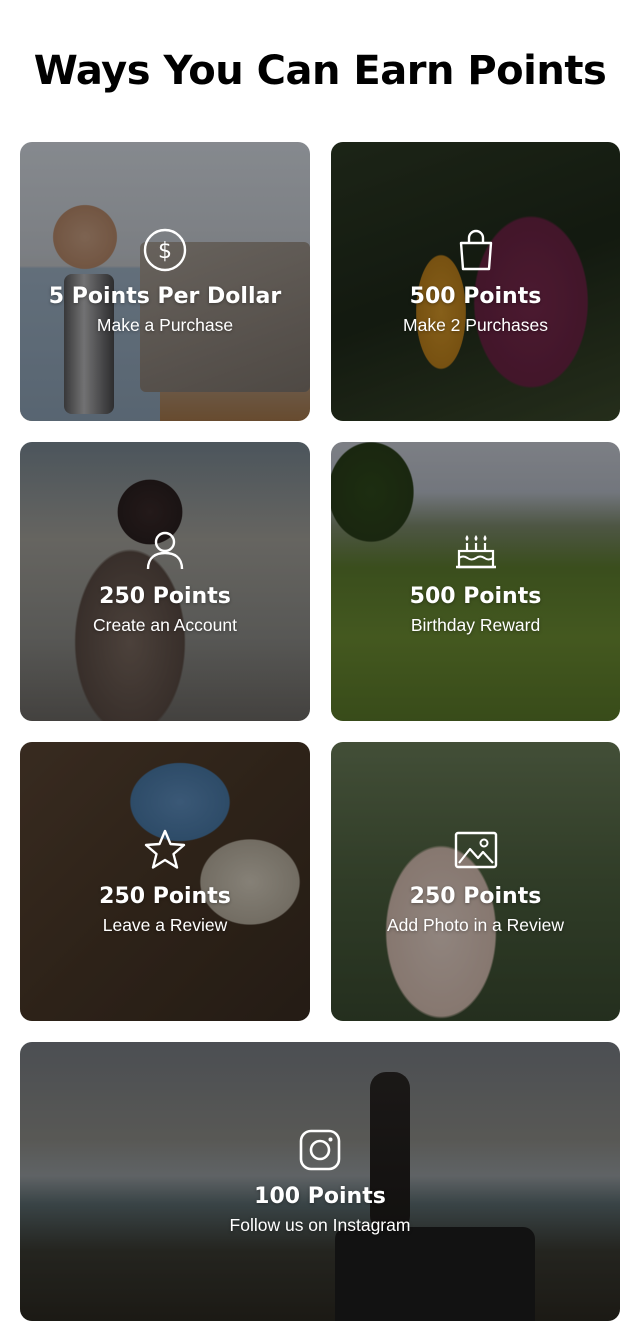 The width and height of the screenshot is (640, 1337). What do you see at coordinates (320, 71) in the screenshot?
I see `page-title: Ways You Can Earn Points` at bounding box center [320, 71].